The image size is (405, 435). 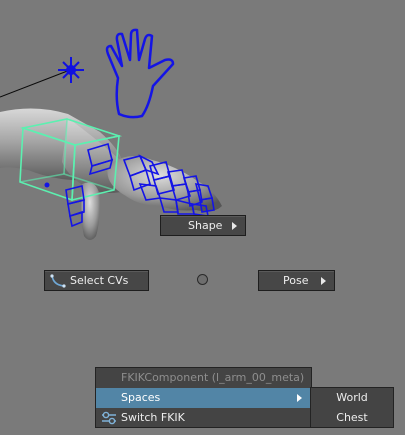 I want to click on pole-vector-line, so click(x=35, y=83).